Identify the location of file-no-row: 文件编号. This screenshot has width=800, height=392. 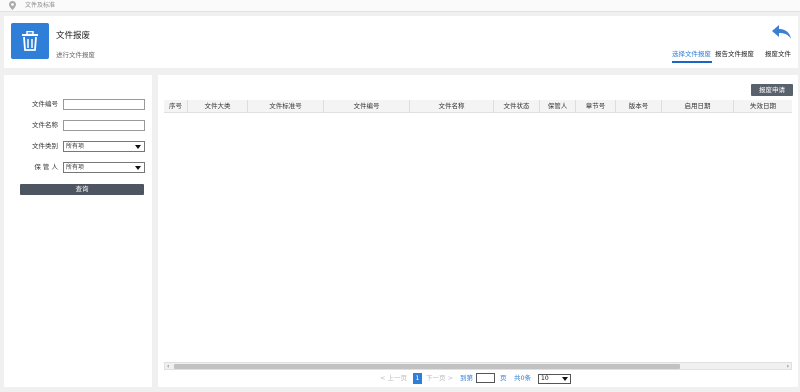
(78, 104).